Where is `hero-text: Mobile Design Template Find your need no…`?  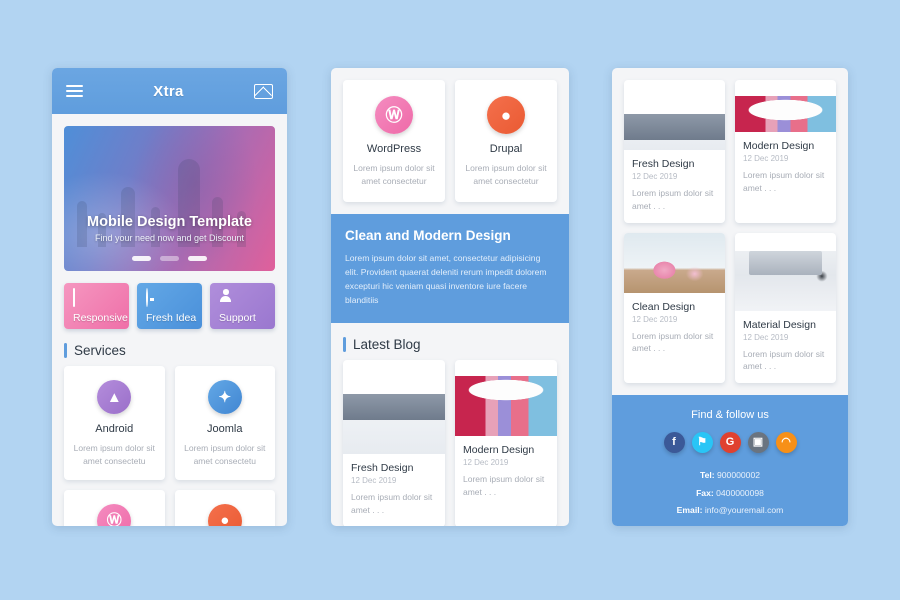
hero-text: Mobile Design Template Find your need no… is located at coordinates (169, 228).